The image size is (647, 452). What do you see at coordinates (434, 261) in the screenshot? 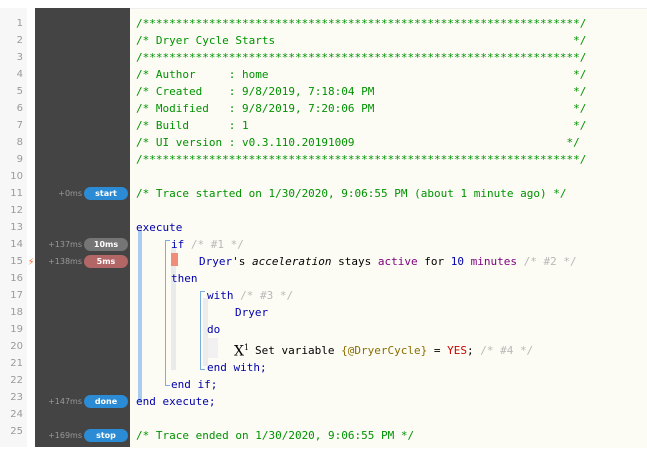
I see `for-text: for` at bounding box center [434, 261].